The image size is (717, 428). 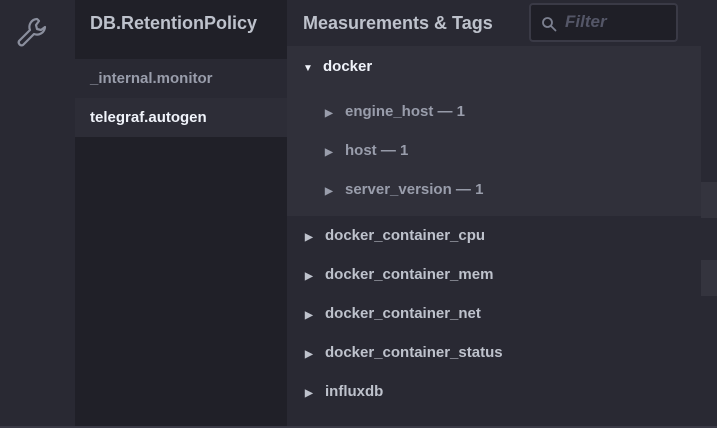 I want to click on measurement-label: docker_container_mem, so click(x=409, y=274).